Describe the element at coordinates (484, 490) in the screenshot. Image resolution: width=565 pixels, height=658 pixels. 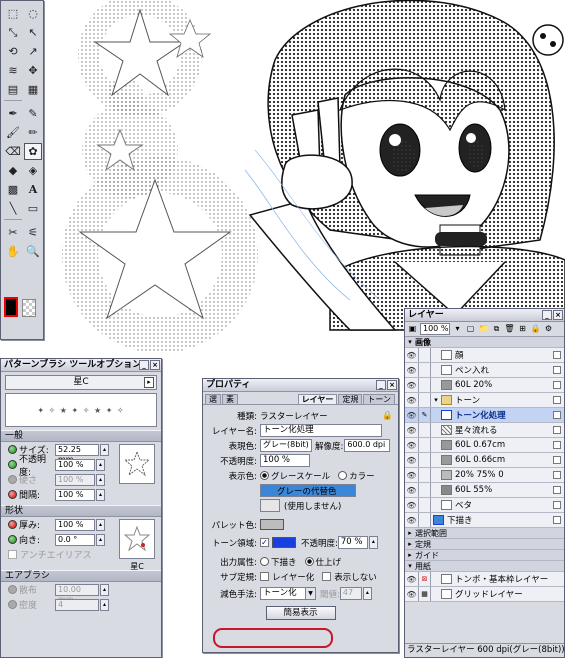
I see `layer-row: 👁 60L 55%` at that location.